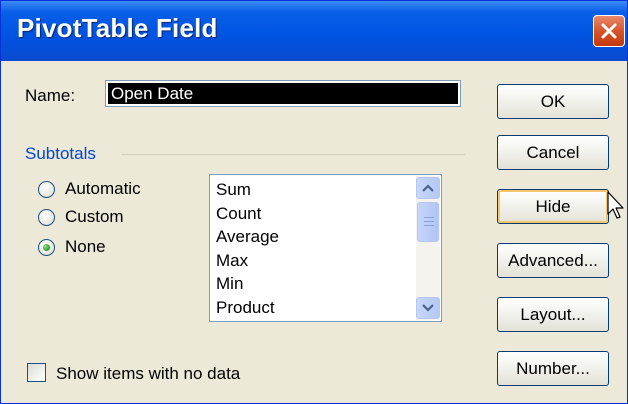 Image resolution: width=628 pixels, height=404 pixels. What do you see at coordinates (117, 28) in the screenshot?
I see `dialog-title: PivotTable Field` at bounding box center [117, 28].